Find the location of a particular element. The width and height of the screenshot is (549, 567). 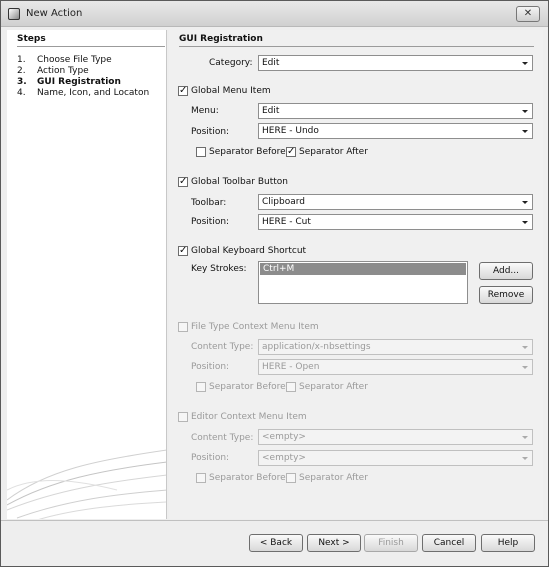

help-button: Help is located at coordinates (508, 543).